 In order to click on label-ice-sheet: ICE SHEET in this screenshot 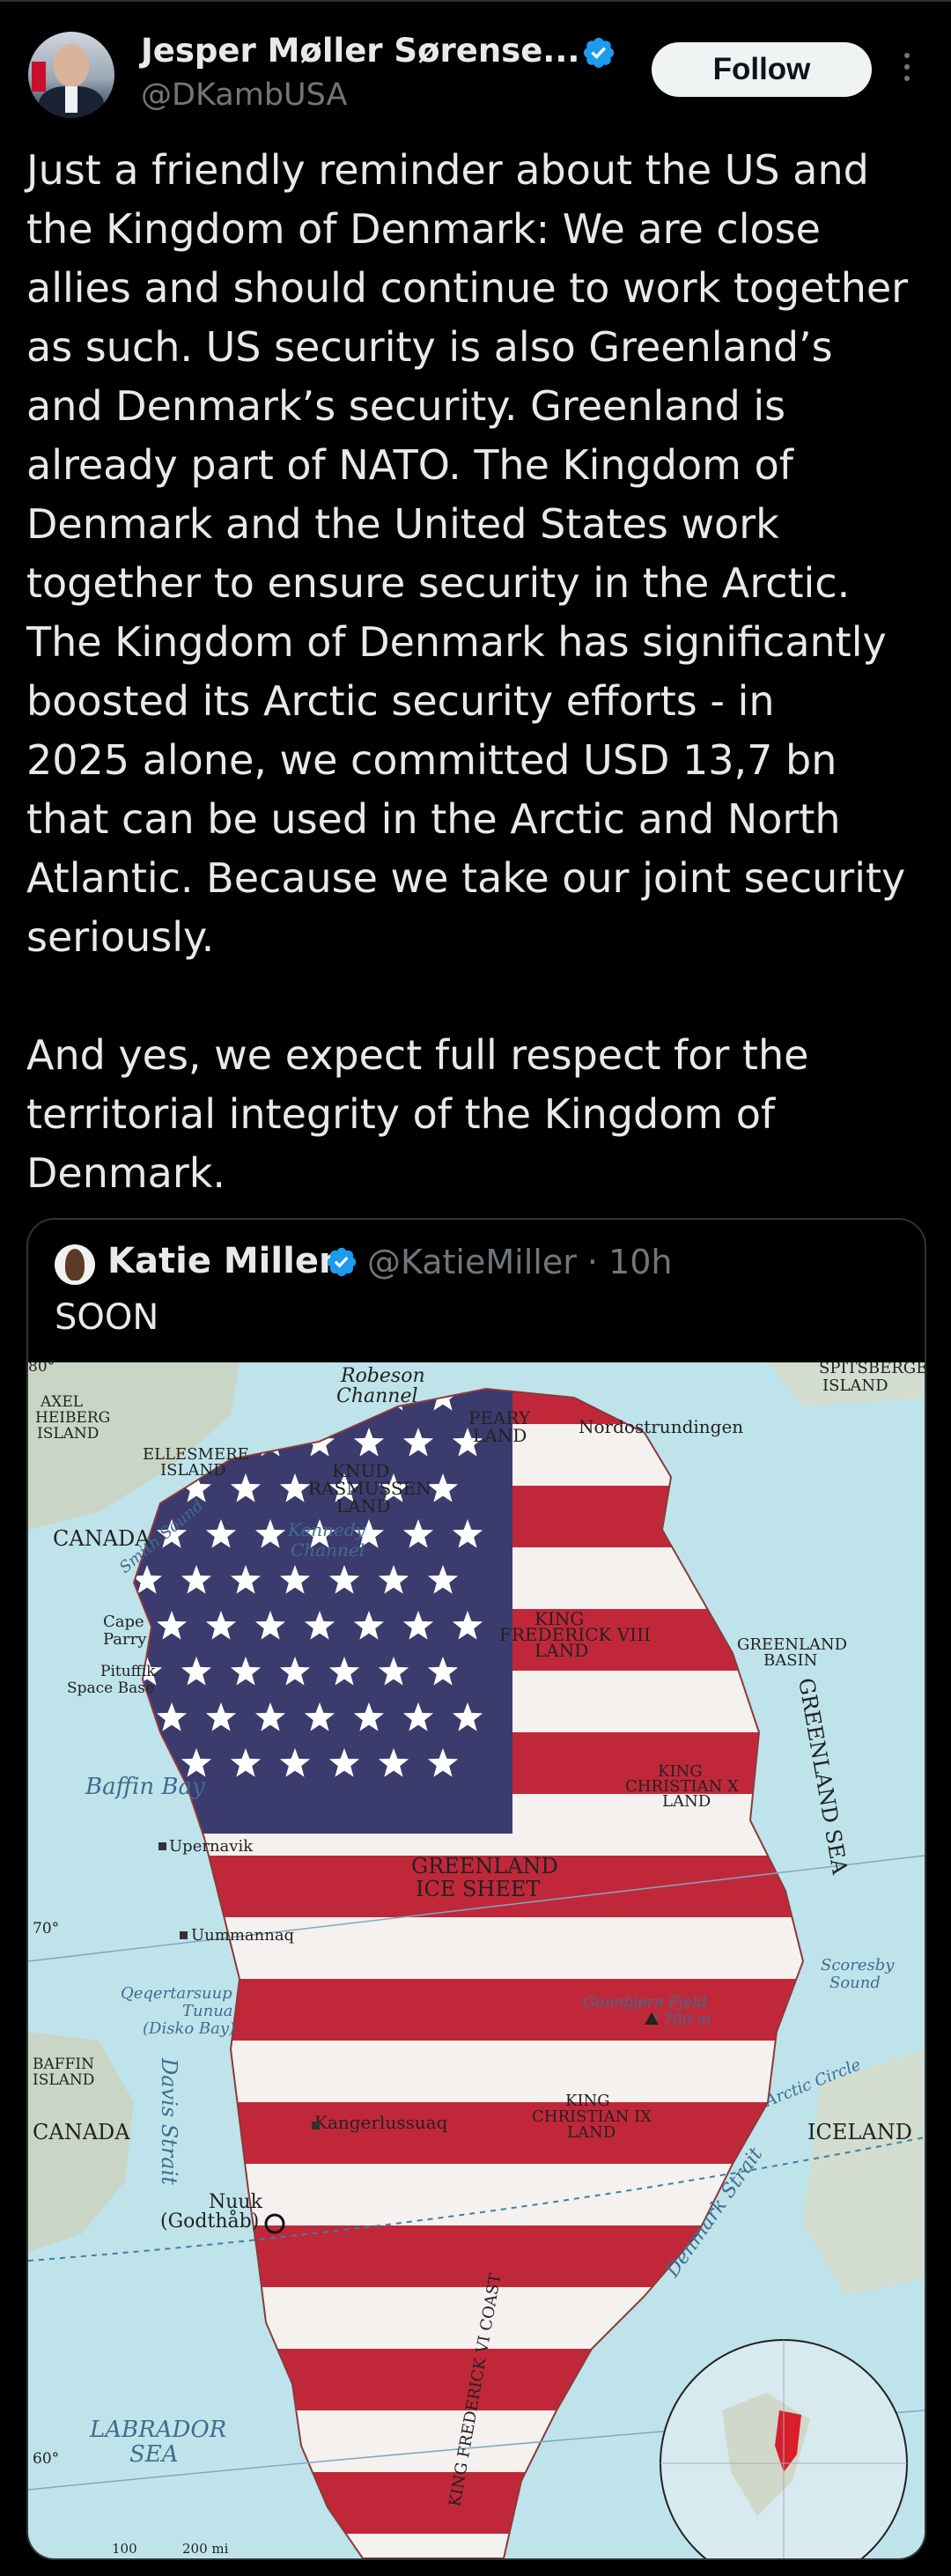, I will do `click(478, 1889)`.